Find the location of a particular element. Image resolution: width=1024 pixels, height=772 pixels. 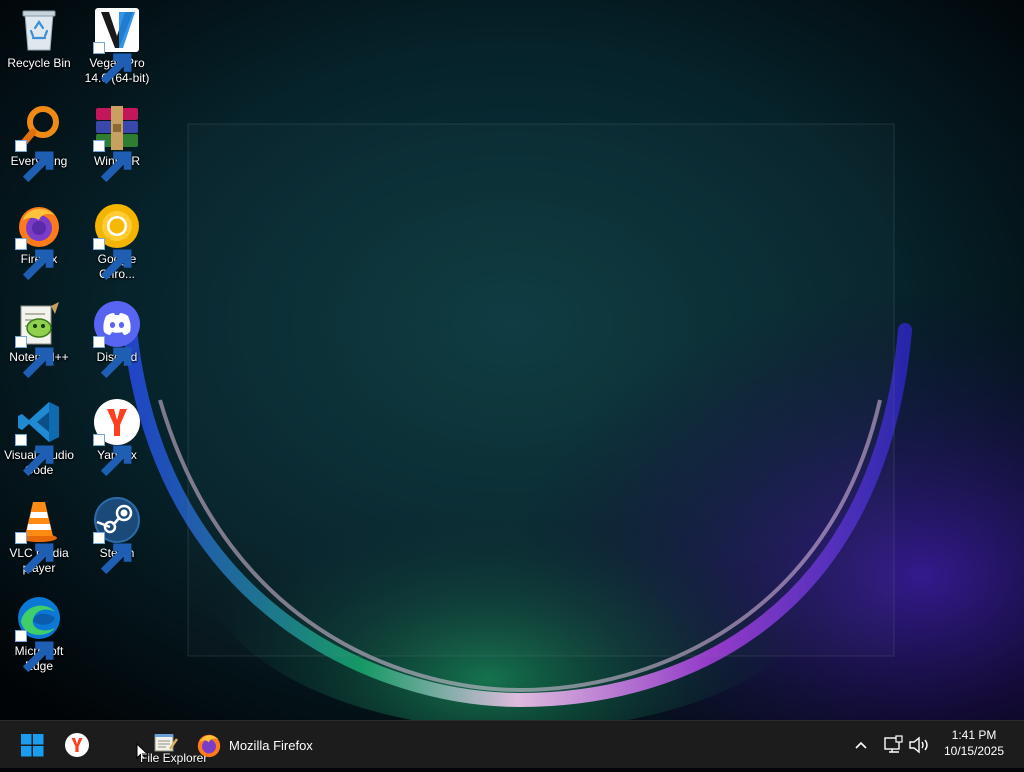

desktop-icon-notepad-plus-plus: Notepad++ is located at coordinates (39, 339).